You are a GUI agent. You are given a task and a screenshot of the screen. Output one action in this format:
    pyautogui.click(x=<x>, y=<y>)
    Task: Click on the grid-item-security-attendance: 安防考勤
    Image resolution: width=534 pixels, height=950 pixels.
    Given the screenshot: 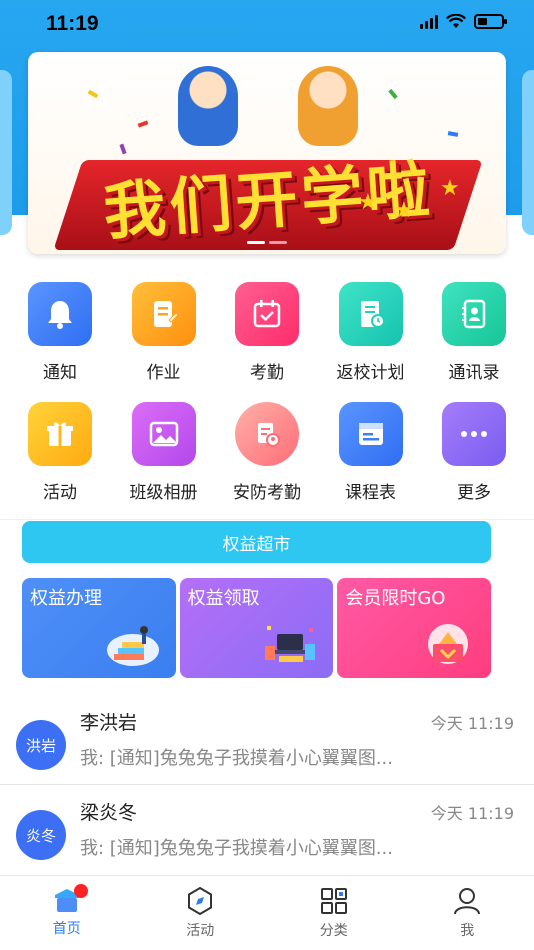 What is the action you would take?
    pyautogui.click(x=267, y=462)
    